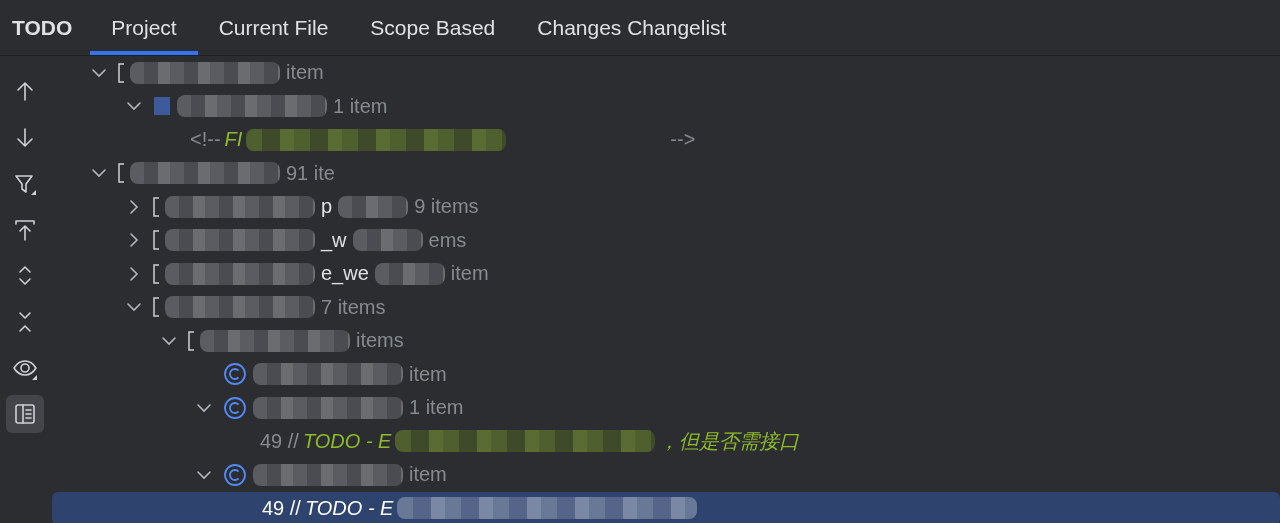 The width and height of the screenshot is (1280, 523). What do you see at coordinates (447, 240) in the screenshot?
I see `item-count: ems` at bounding box center [447, 240].